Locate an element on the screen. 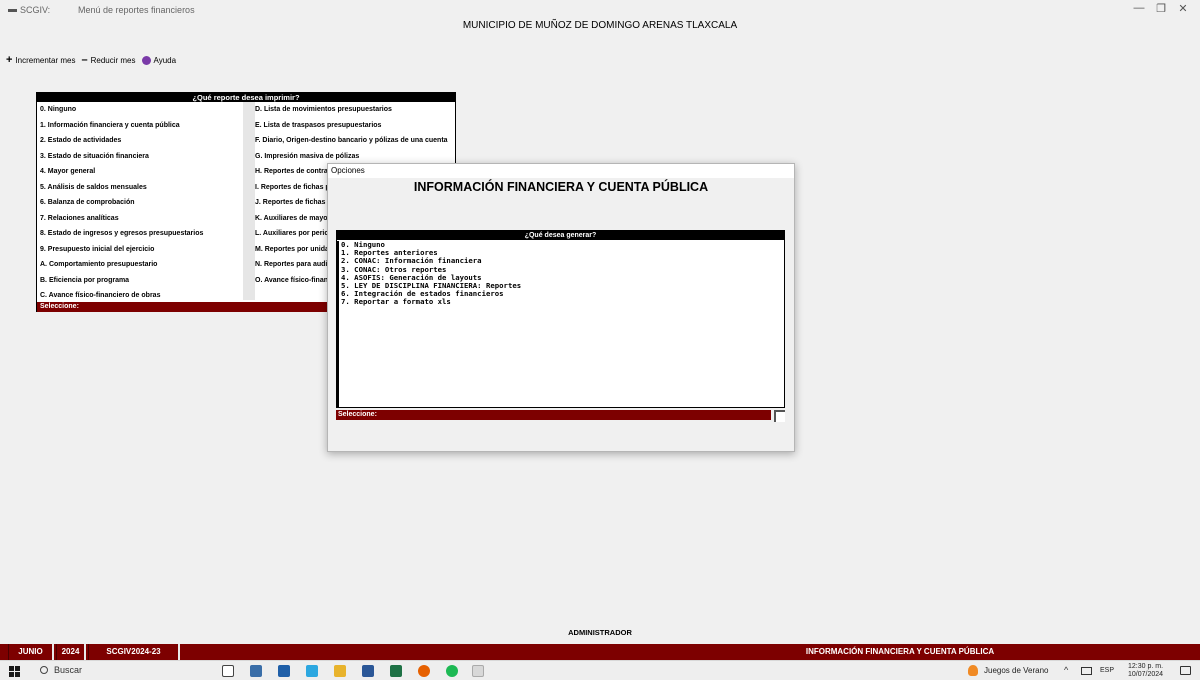 The height and width of the screenshot is (680, 1200). report-item-9: 9. Presupuesto inicial del ejercicio is located at coordinates (139, 250).